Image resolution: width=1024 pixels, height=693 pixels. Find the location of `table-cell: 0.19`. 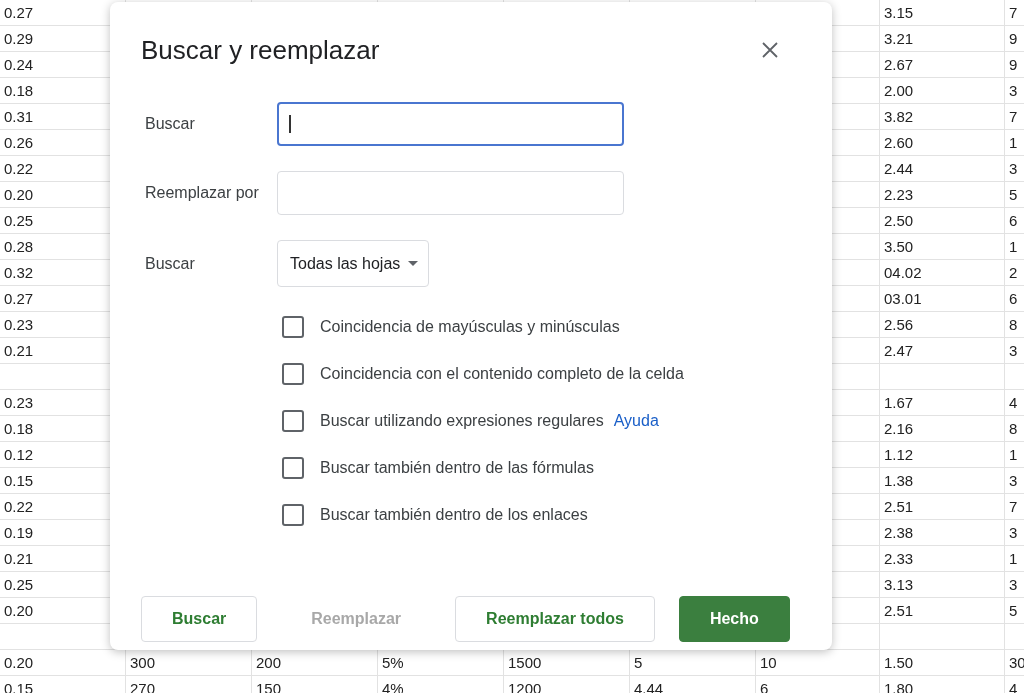

table-cell: 0.19 is located at coordinates (19, 532).